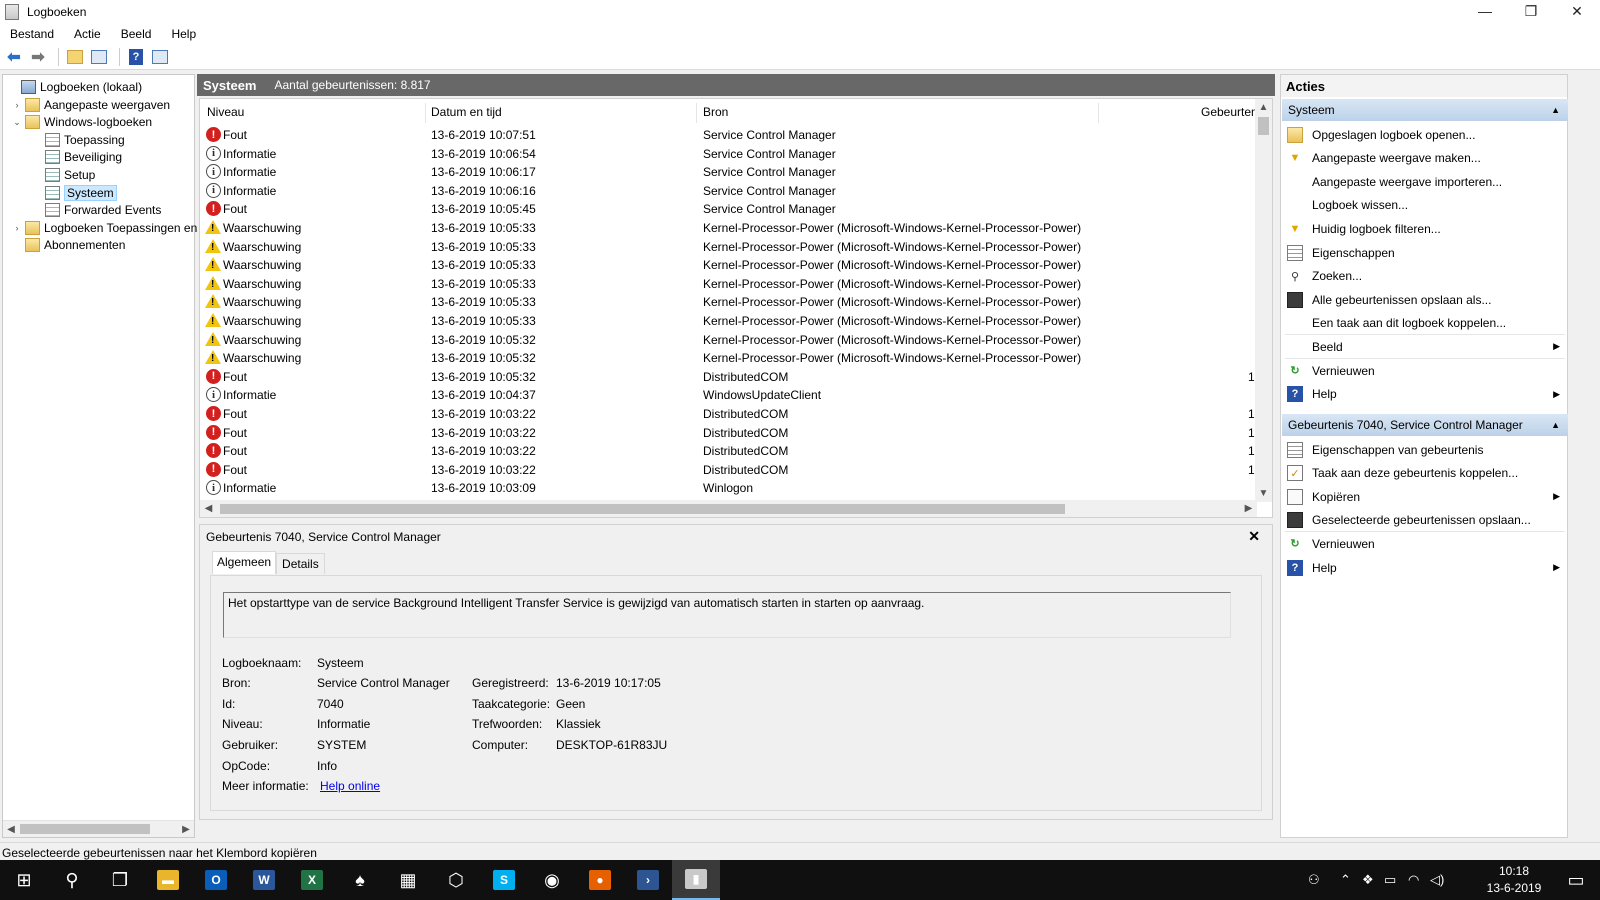 This screenshot has width=1600, height=900. I want to click on horizontal-scrollbar: ◀ ▶, so click(728, 508).